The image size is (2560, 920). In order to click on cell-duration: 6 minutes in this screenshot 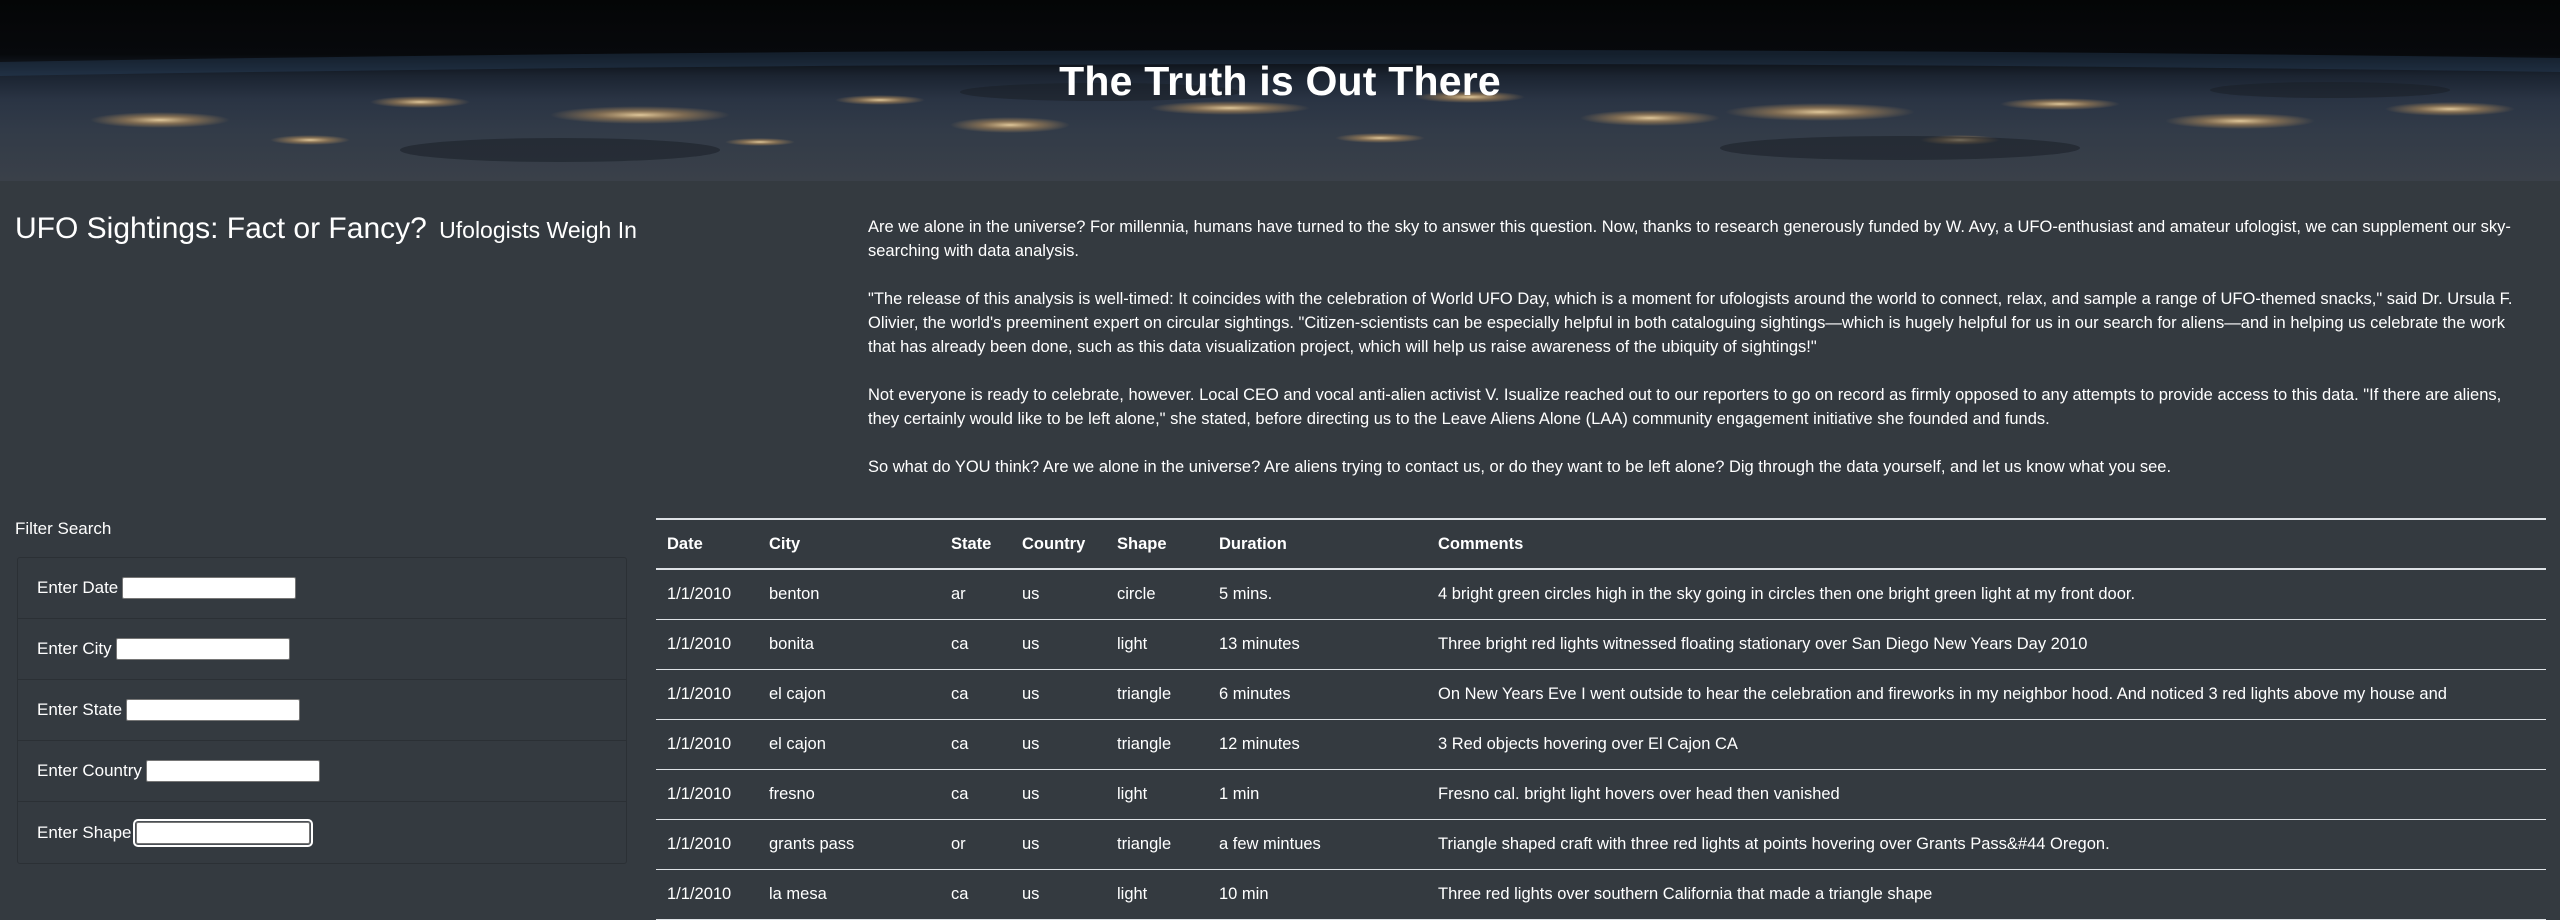, I will do `click(1317, 694)`.